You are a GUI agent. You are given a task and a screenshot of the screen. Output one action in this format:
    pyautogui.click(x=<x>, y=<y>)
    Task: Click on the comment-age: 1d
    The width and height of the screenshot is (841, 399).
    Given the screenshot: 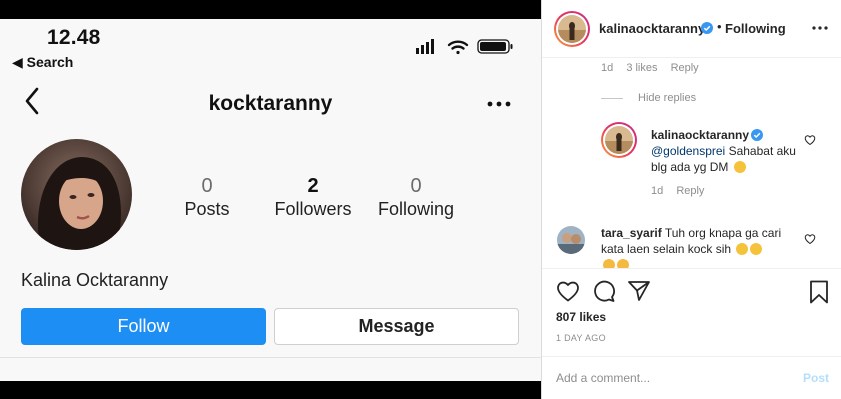 What is the action you would take?
    pyautogui.click(x=607, y=68)
    